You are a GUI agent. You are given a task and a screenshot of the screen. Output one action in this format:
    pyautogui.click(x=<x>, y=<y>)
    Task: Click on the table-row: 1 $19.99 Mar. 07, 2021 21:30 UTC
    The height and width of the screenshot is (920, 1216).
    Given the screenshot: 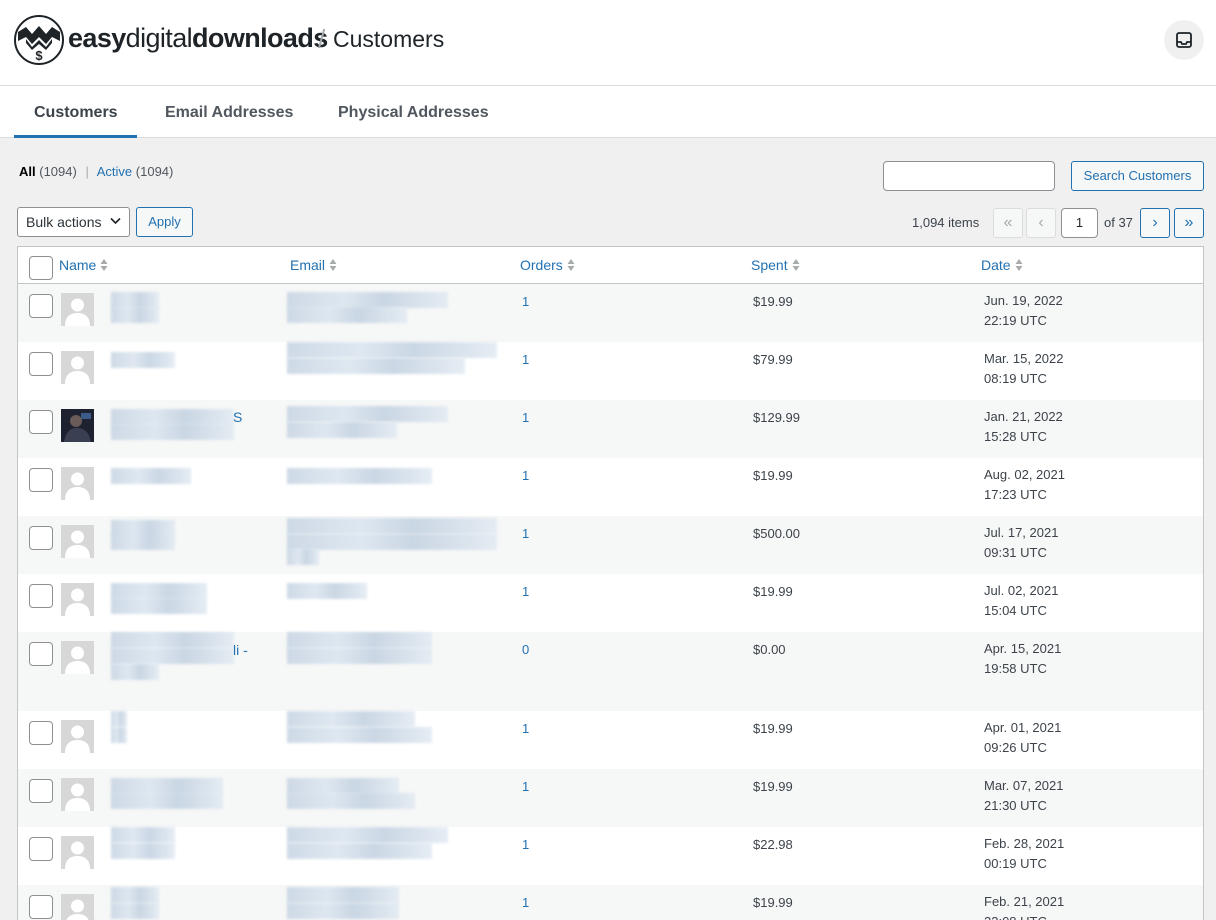 What is the action you would take?
    pyautogui.click(x=610, y=798)
    